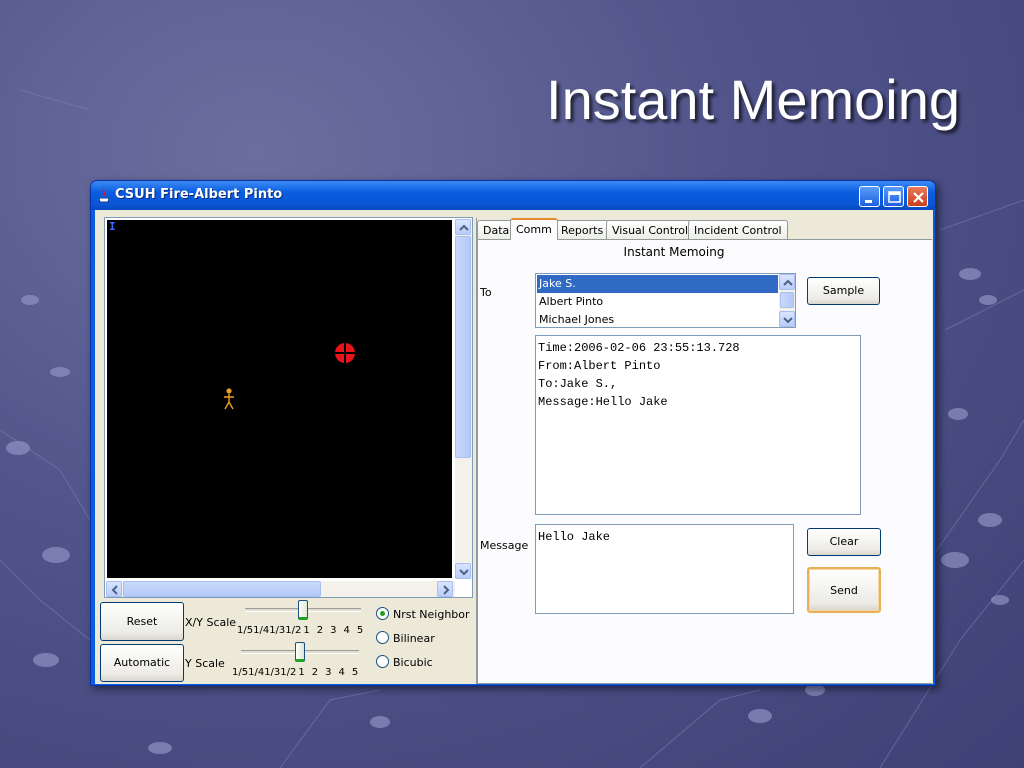 Image resolution: width=1024 pixels, height=768 pixels. I want to click on message-input: Hello Jake, so click(664, 569).